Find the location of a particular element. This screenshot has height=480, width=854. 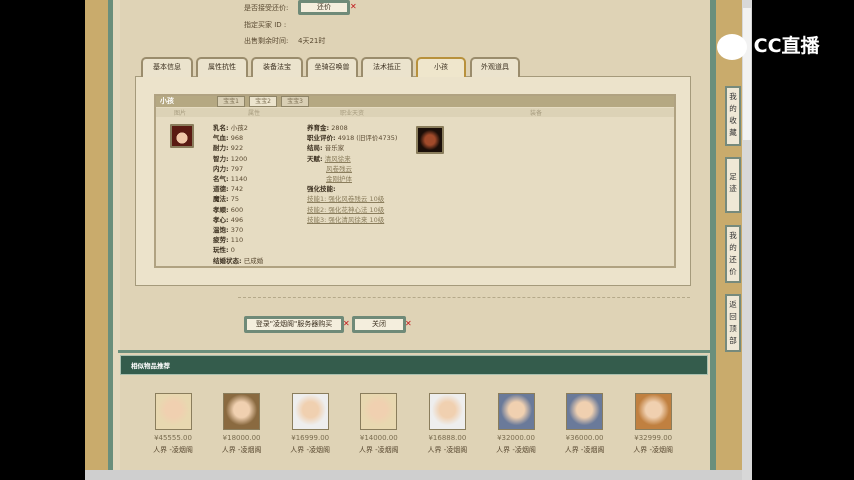

attribute-label: 智力: is located at coordinates (221, 158).